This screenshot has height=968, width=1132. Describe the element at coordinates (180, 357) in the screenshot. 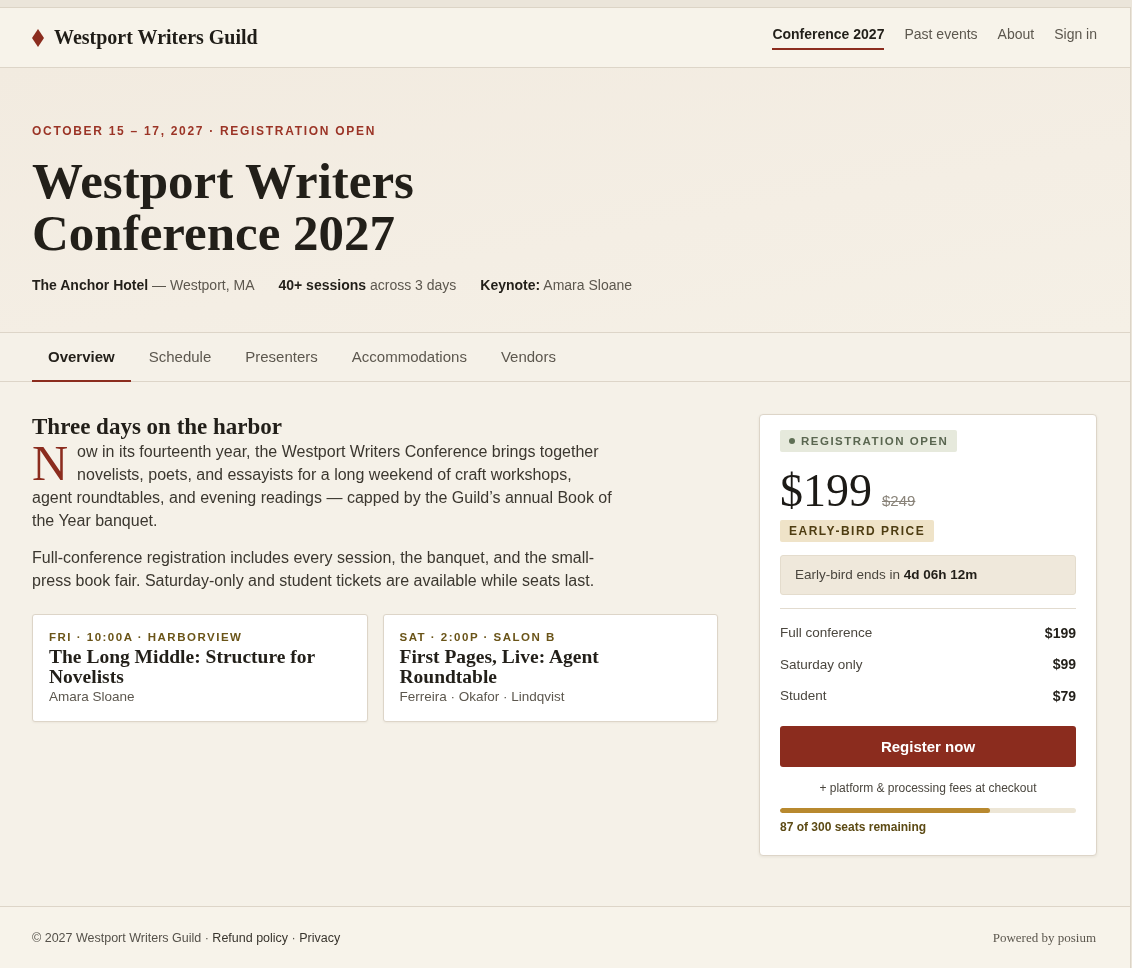

I see `tab: Schedule` at that location.